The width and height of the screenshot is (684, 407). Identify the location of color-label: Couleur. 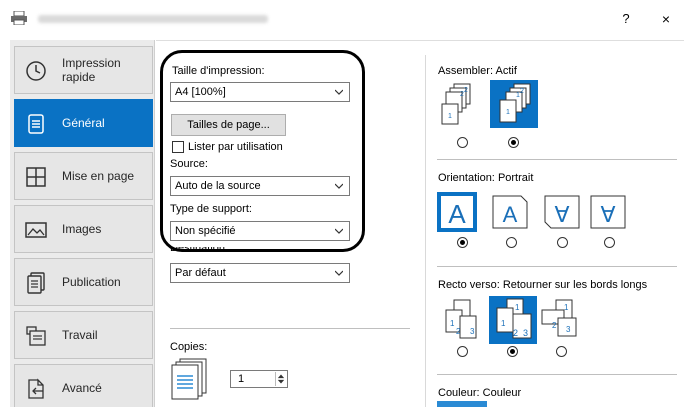
(479, 393).